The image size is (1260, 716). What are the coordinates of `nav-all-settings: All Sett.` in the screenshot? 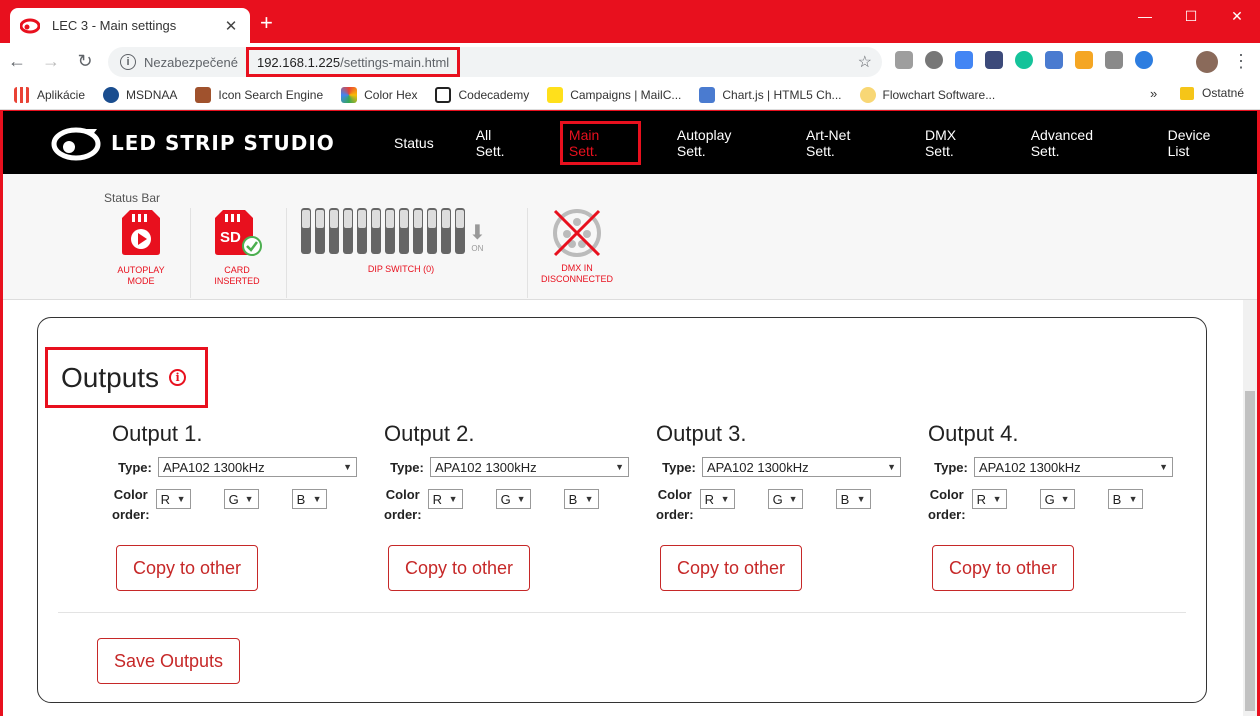 It's located at (500, 143).